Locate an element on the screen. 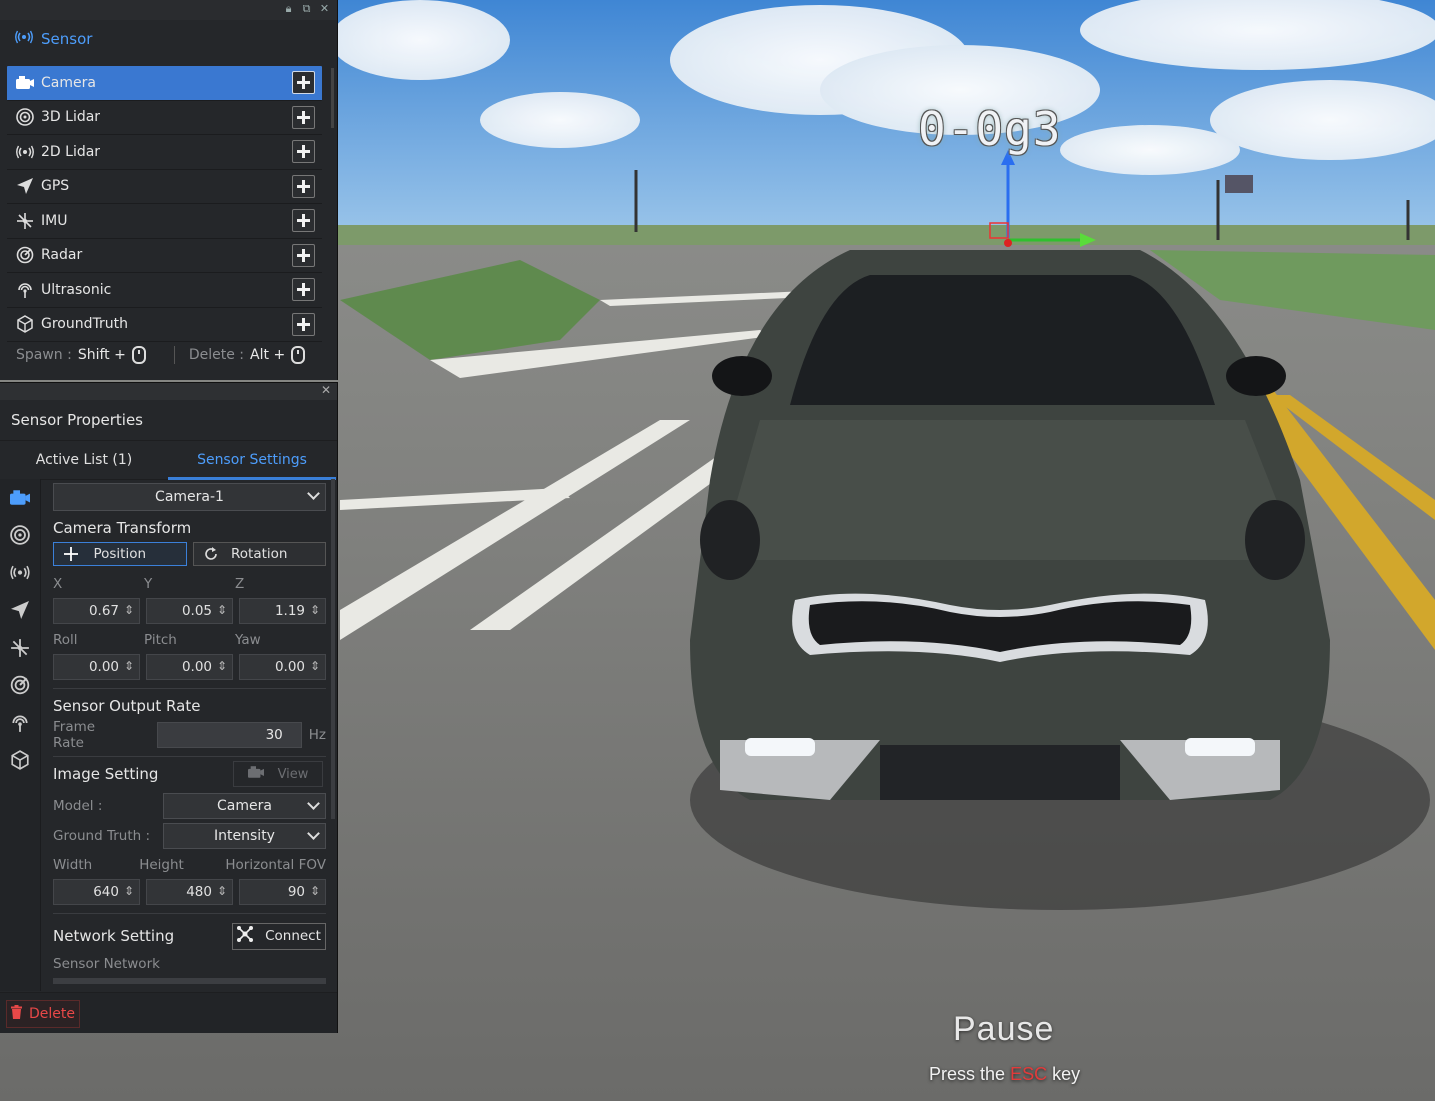  position-z-input: 1.19 is located at coordinates (282, 611).